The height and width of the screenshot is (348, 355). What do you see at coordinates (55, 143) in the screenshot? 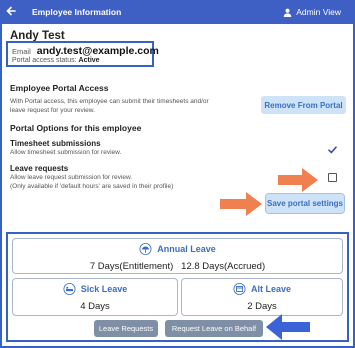
I see `timesheet-title: Timesheet submissions` at bounding box center [55, 143].